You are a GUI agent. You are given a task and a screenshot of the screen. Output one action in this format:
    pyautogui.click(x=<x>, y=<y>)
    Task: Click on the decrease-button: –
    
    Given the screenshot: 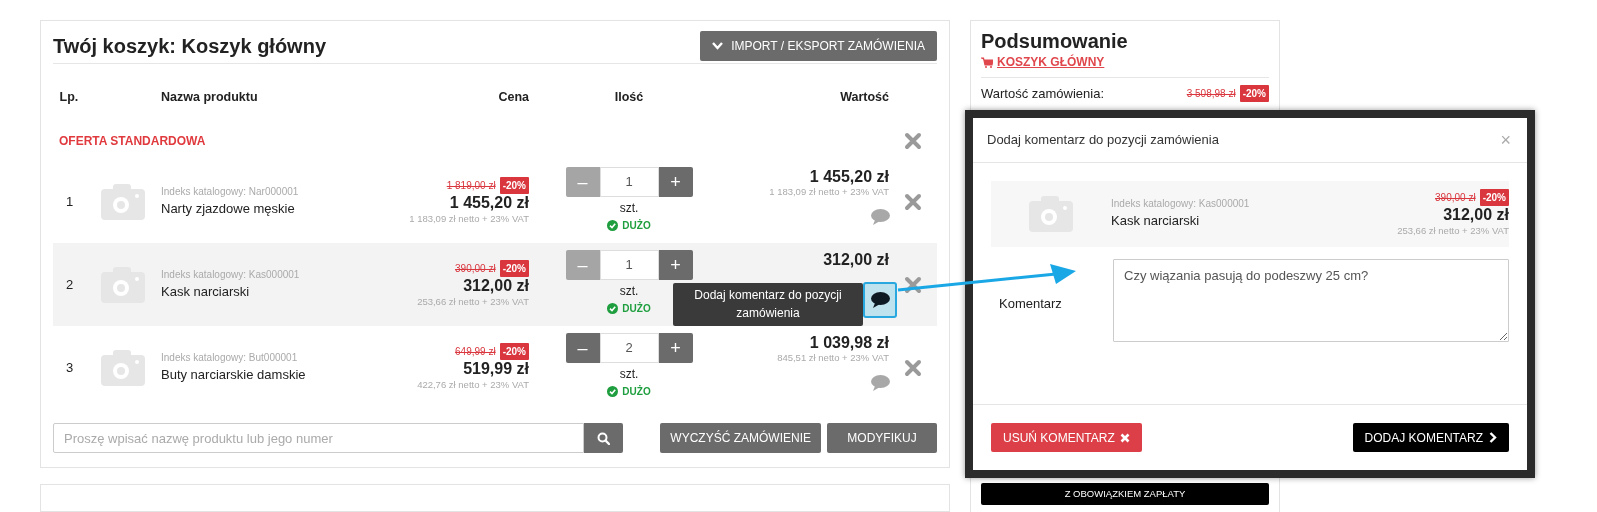 What is the action you would take?
    pyautogui.click(x=582, y=347)
    